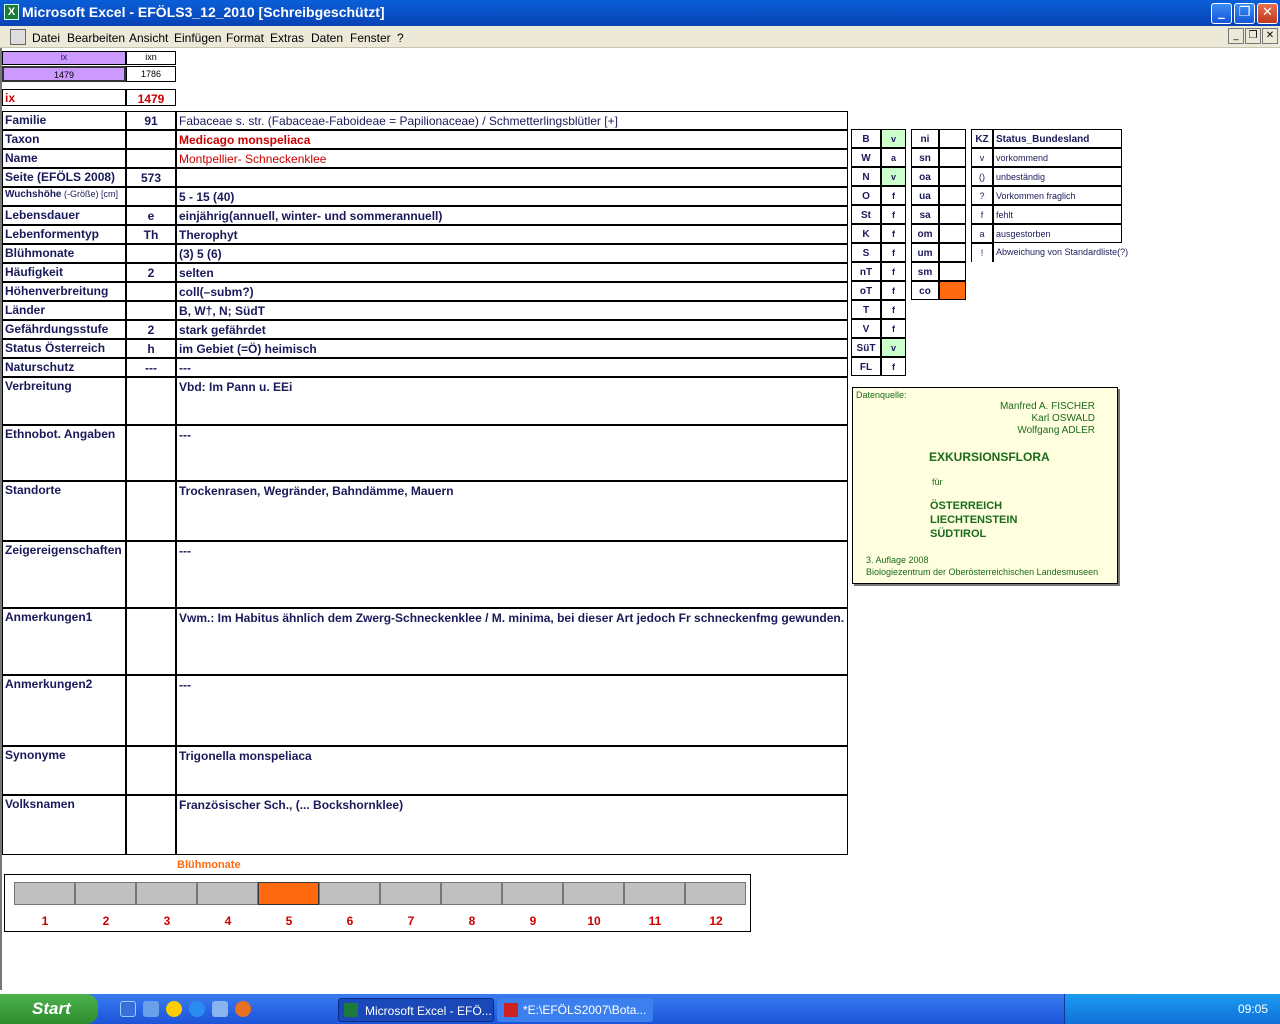 This screenshot has width=1280, height=1024. What do you see at coordinates (46, 38) in the screenshot?
I see `menu-datei: Datei` at bounding box center [46, 38].